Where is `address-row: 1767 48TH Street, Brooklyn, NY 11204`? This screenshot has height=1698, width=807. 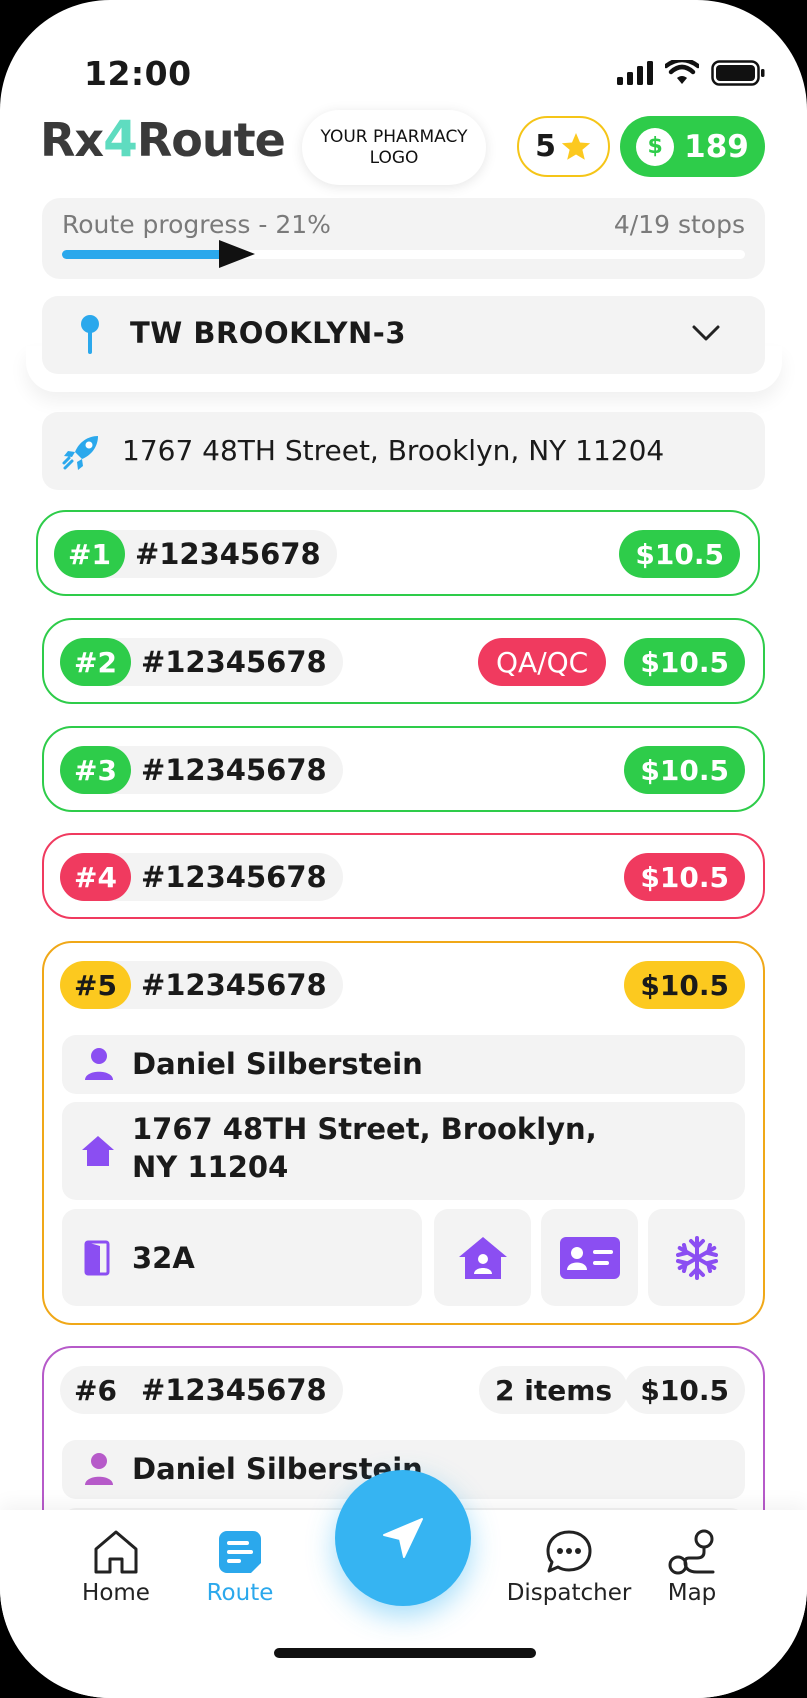
address-row: 1767 48TH Street, Brooklyn, NY 11204 is located at coordinates (403, 1151).